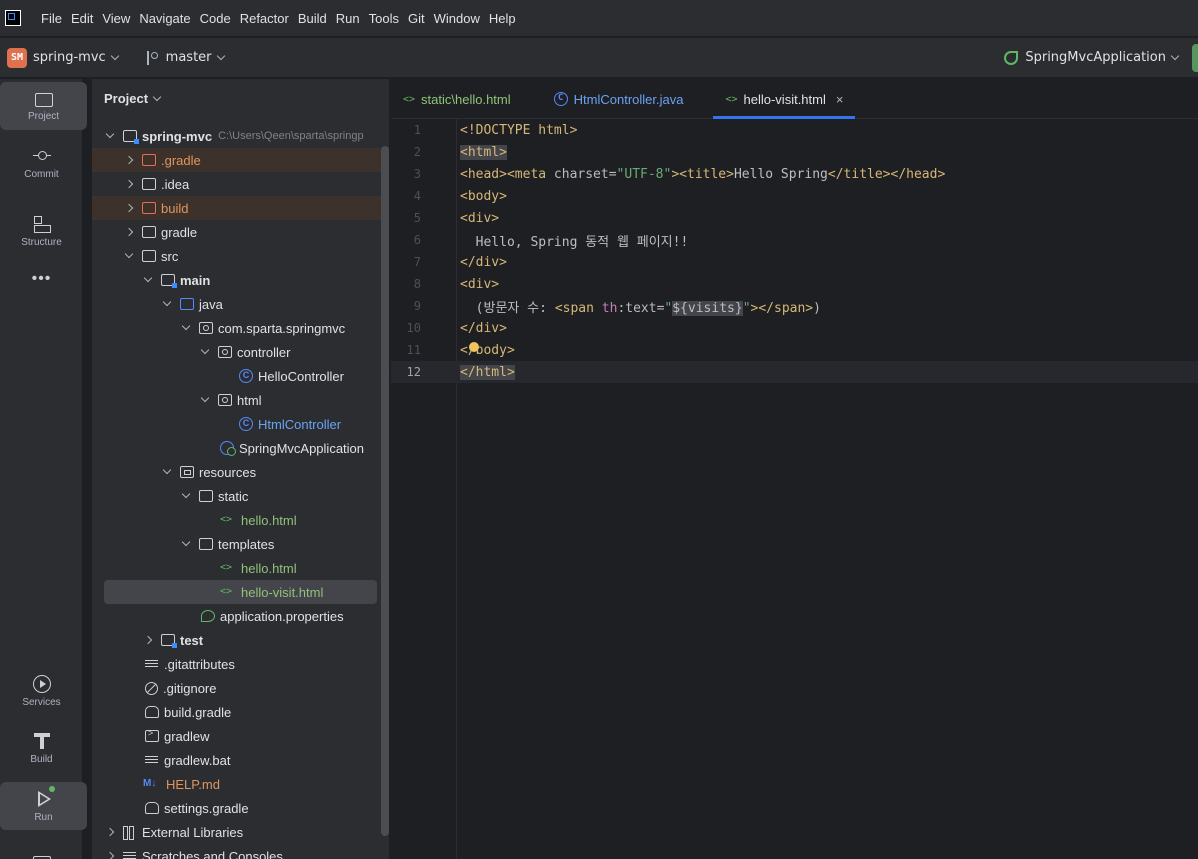 The width and height of the screenshot is (1198, 859). Describe the element at coordinates (41, 279) in the screenshot. I see `tool-more: •••` at that location.